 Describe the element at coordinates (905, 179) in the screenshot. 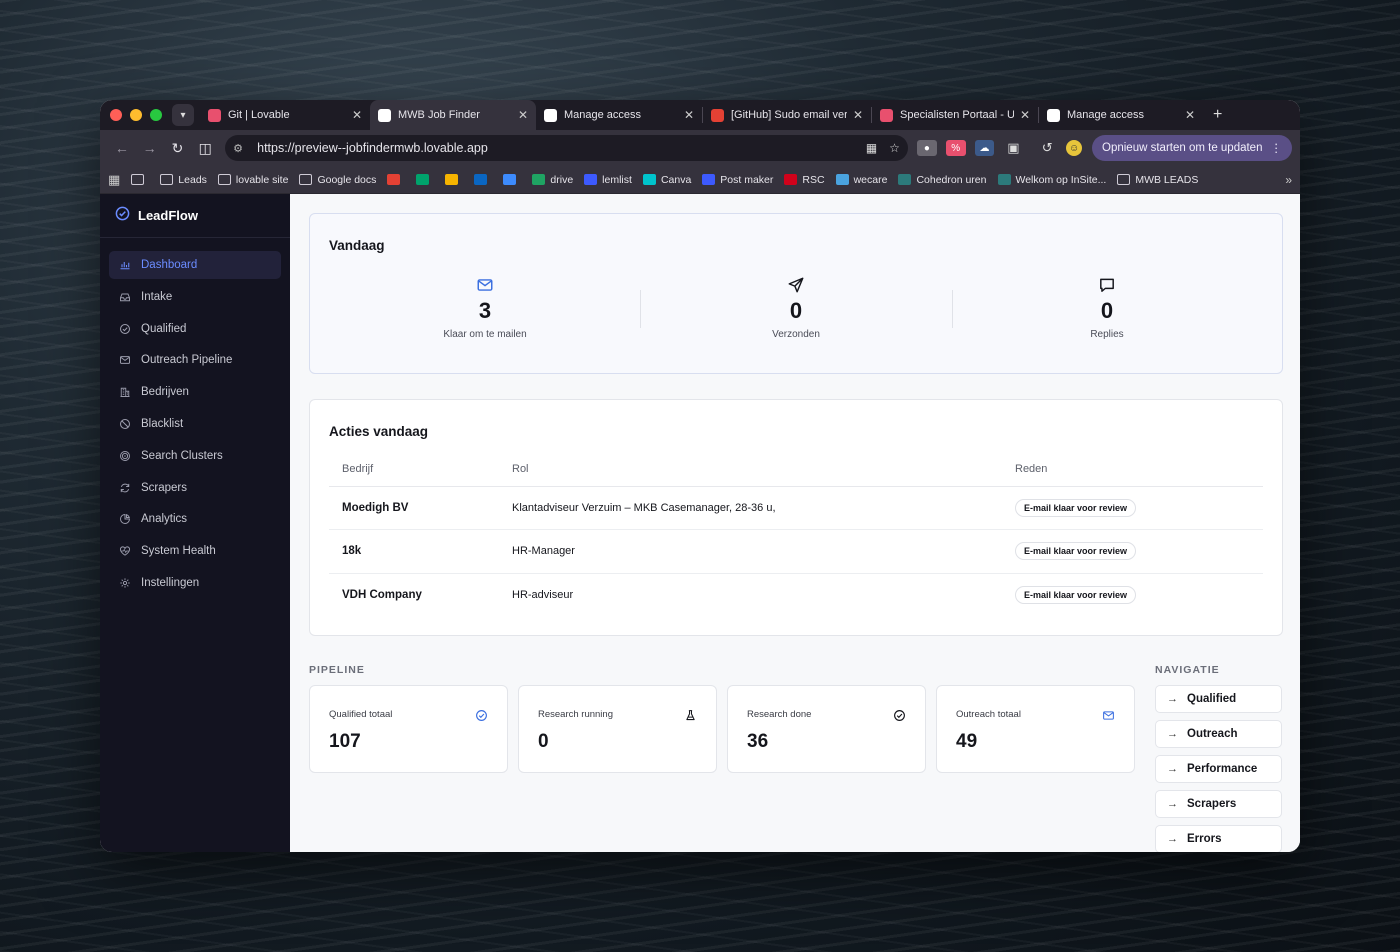

I see `cohedron-icon` at that location.